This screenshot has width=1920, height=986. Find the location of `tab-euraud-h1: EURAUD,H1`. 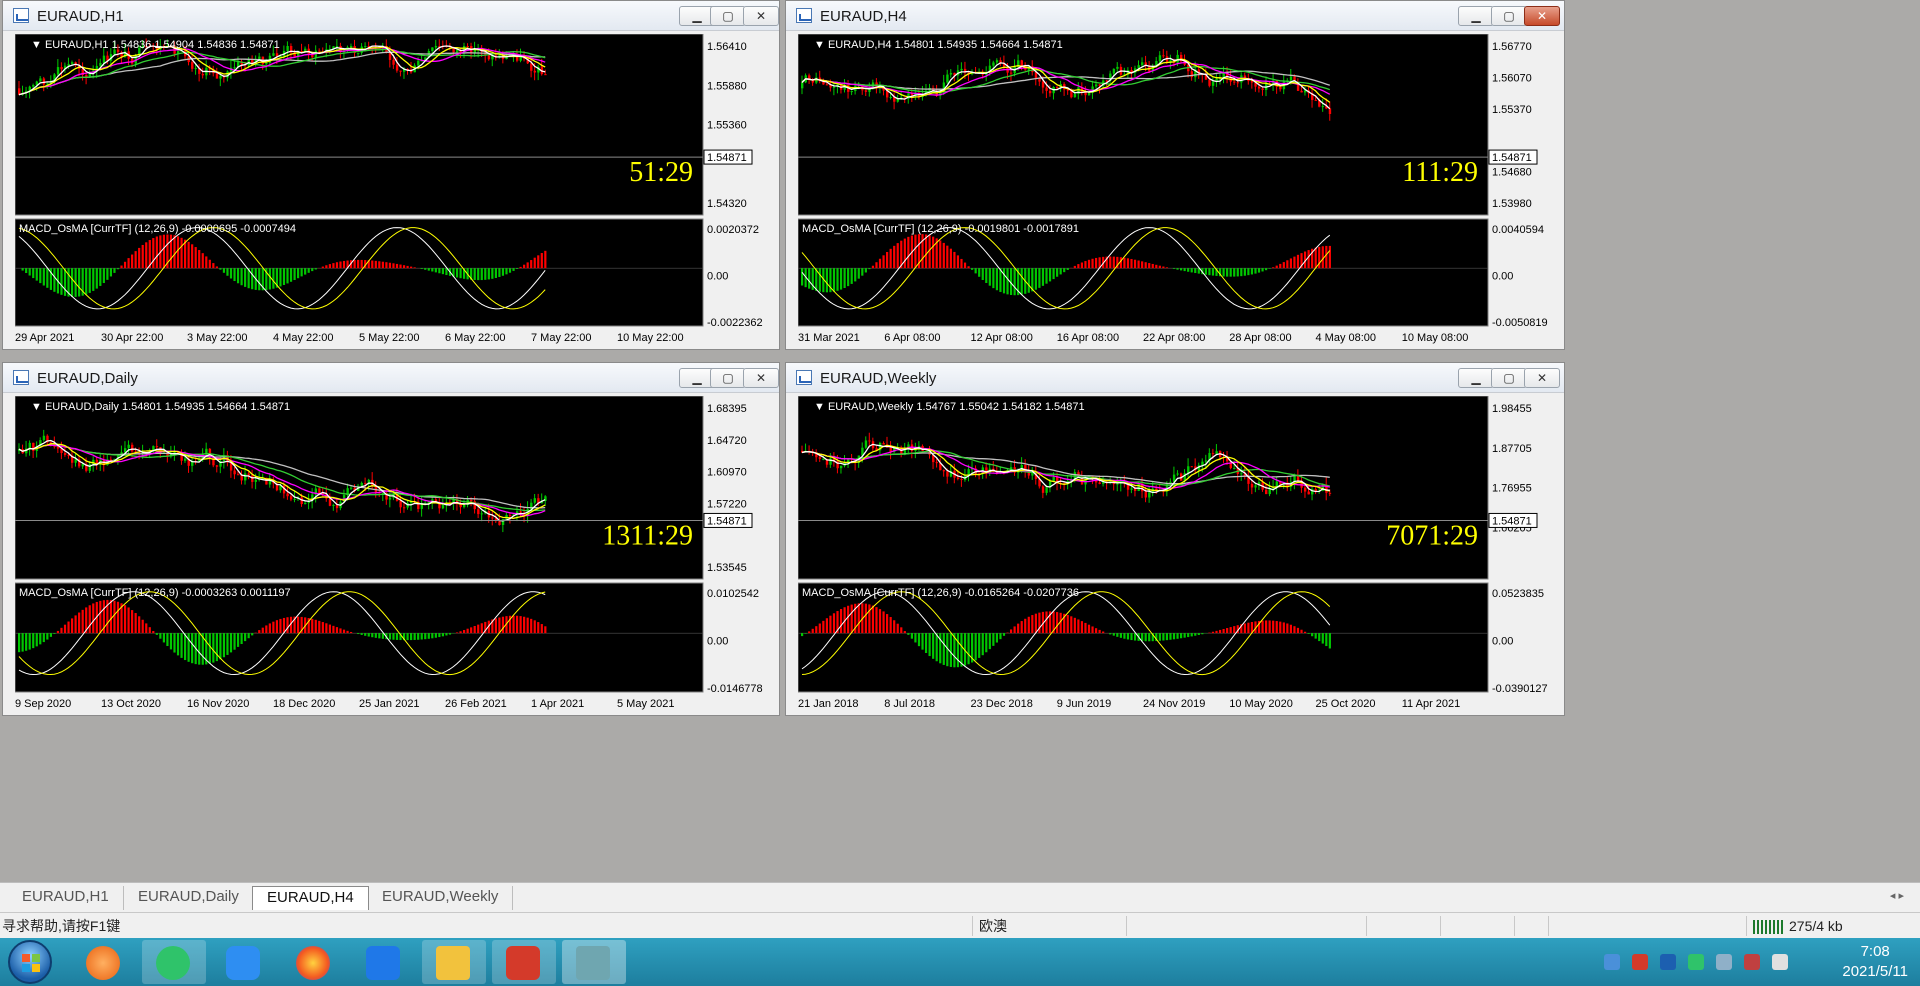

tab-euraud-h1: EURAUD,H1 is located at coordinates (66, 898).